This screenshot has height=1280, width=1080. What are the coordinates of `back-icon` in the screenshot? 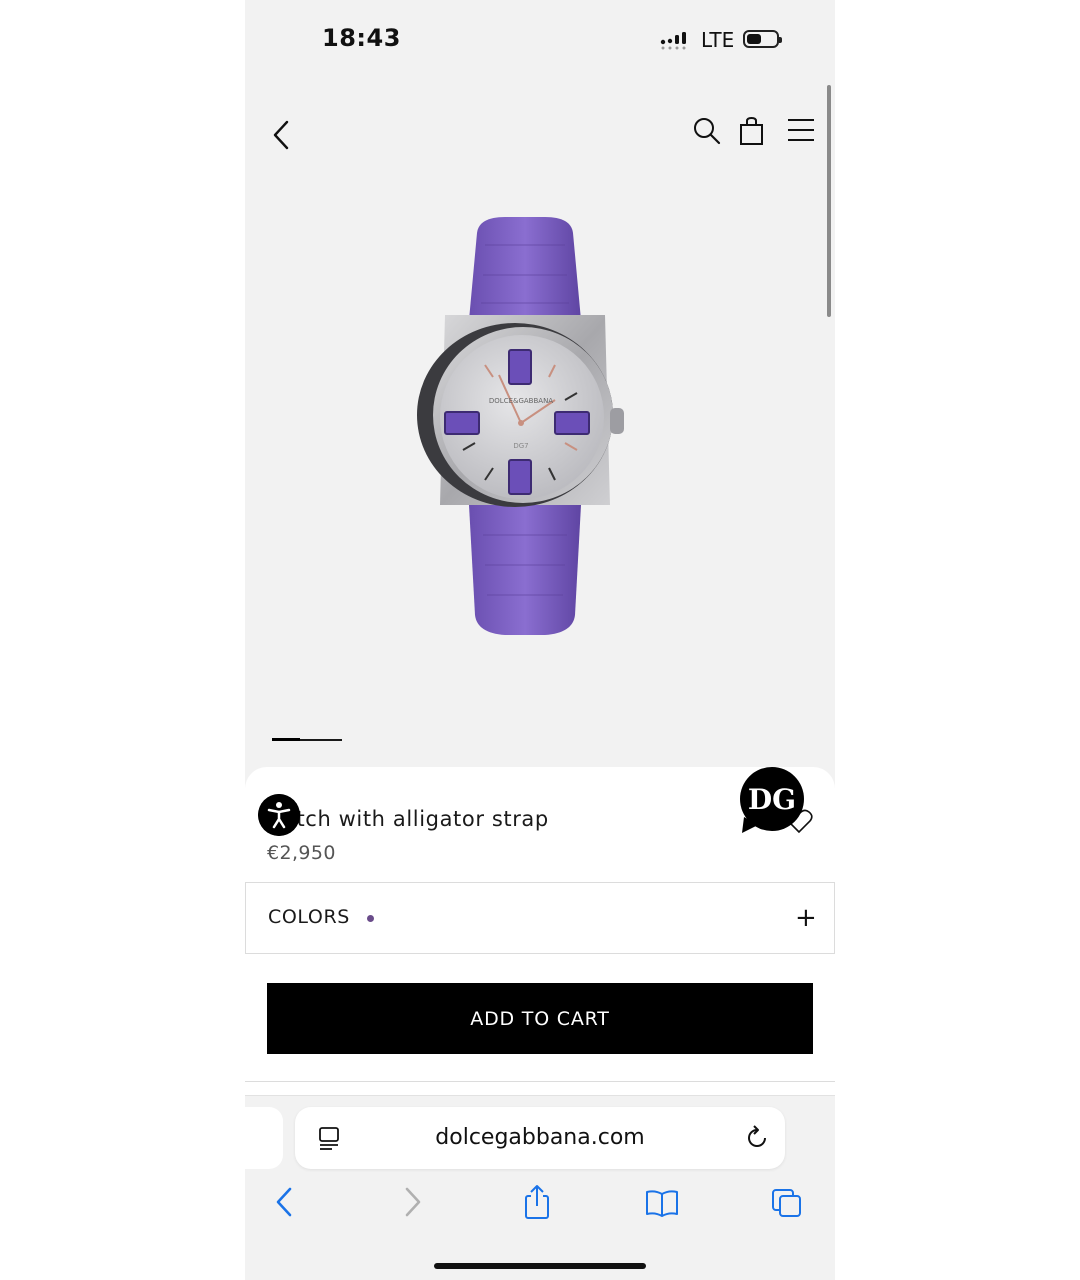 It's located at (284, 1202).